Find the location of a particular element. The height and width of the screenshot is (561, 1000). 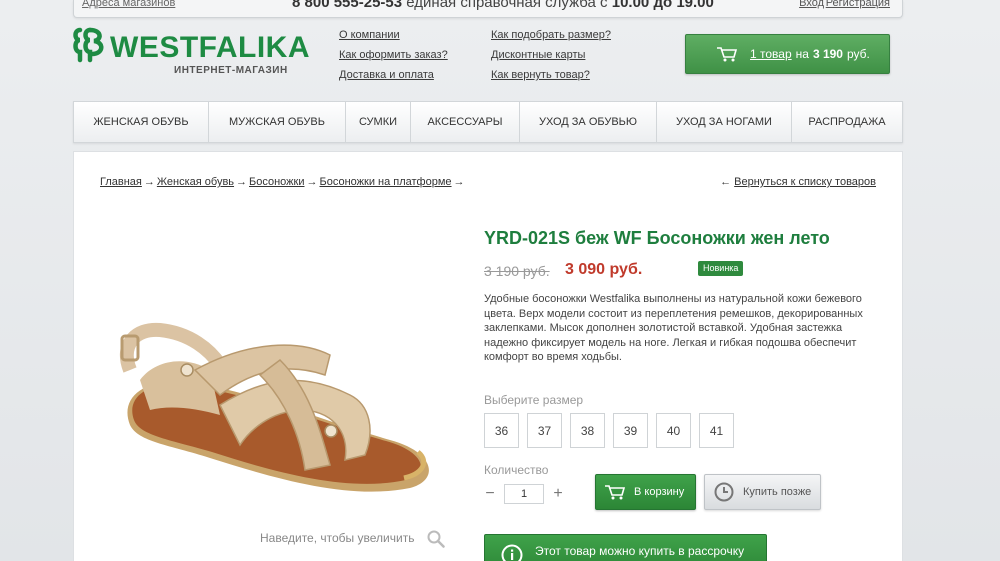

size-selector: 36 37 38 39 40 41 is located at coordinates (613, 430).